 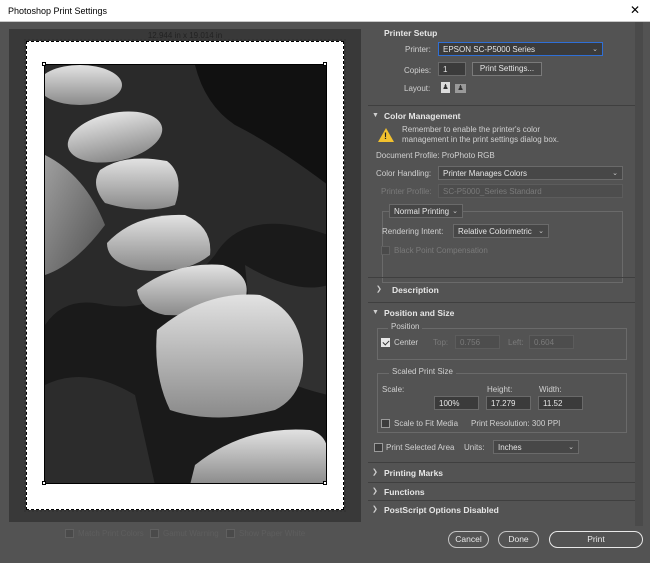 I want to click on printer-profile-value: SC-P5000_Series Standard, so click(x=492, y=191).